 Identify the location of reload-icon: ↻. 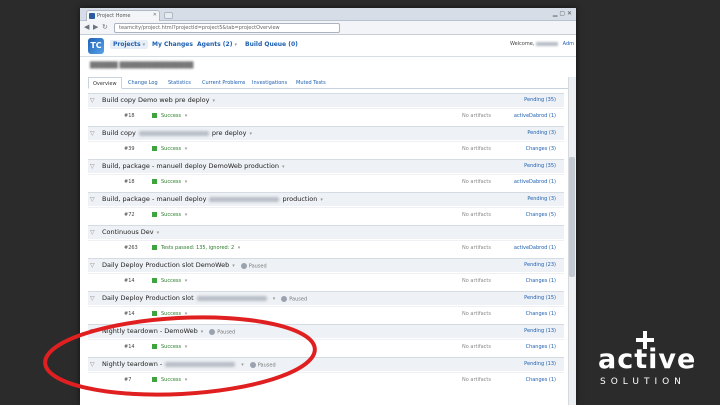
(105, 27).